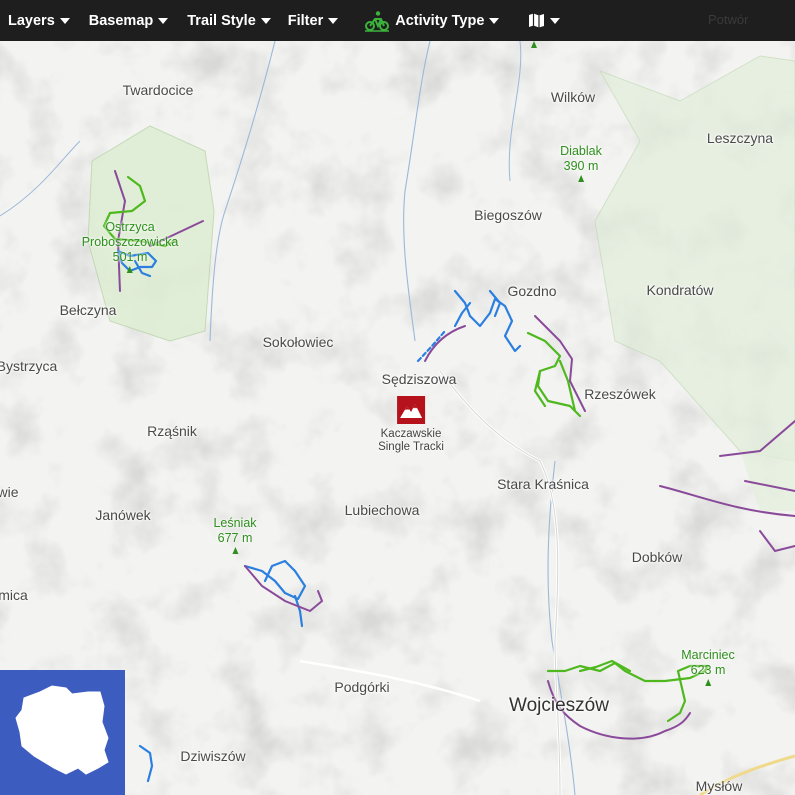 The width and height of the screenshot is (795, 795). Describe the element at coordinates (9, 492) in the screenshot. I see `place-label: wie` at that location.